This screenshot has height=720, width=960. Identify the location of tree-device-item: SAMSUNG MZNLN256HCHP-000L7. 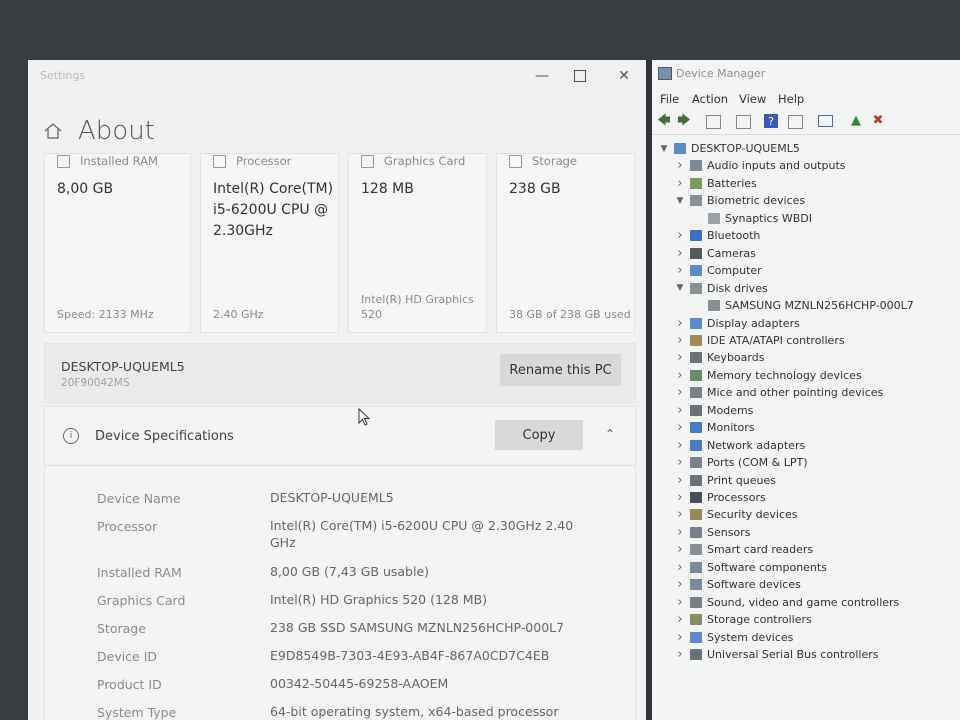
(803, 305).